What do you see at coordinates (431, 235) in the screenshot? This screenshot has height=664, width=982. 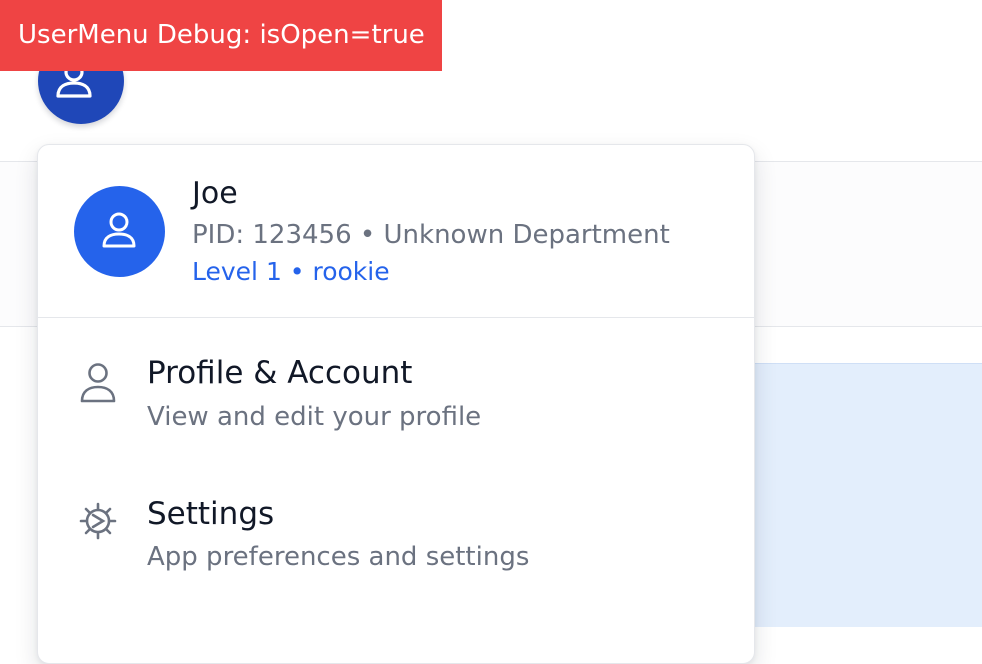 I see `user-pid-department: PID: 123456 • Unknown Department` at bounding box center [431, 235].